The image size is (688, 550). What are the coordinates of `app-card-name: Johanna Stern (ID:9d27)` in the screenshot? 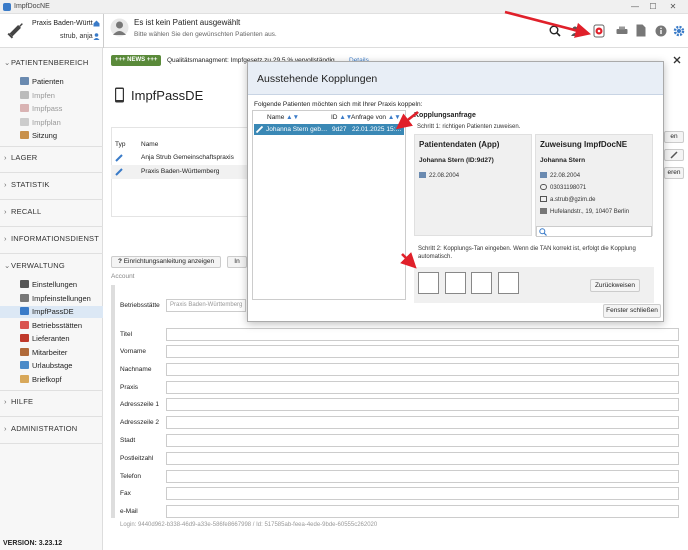 It's located at (456, 160).